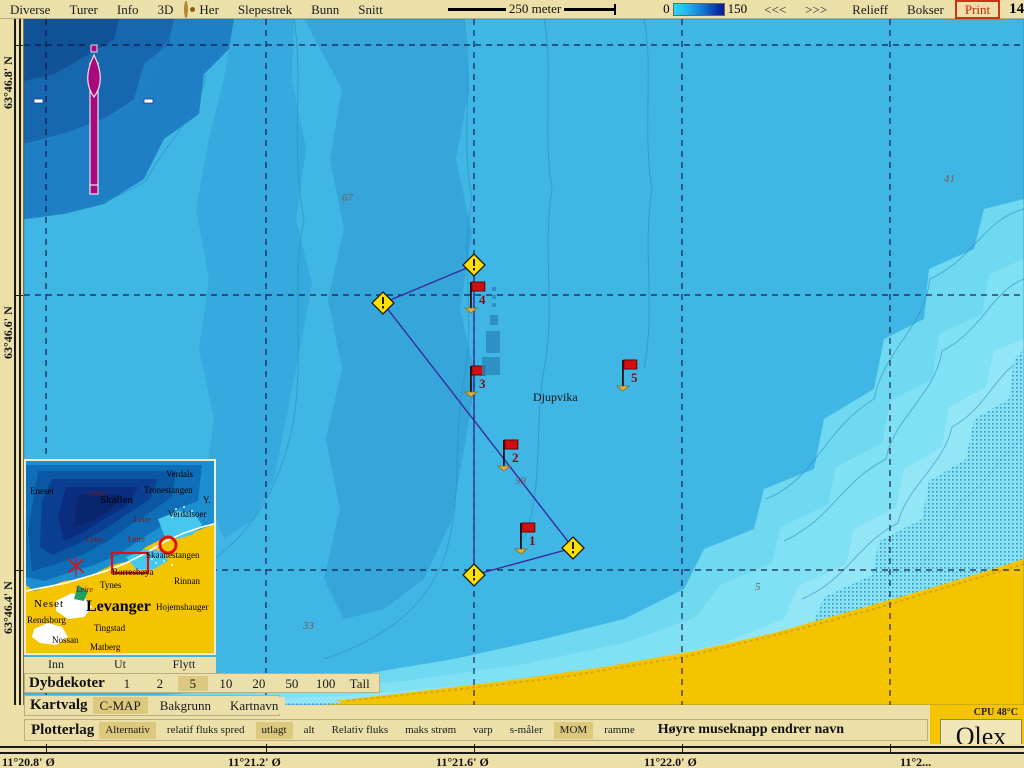 This screenshot has height=768, width=1024. I want to click on dybdekoter-option-1: 1, so click(126, 683).